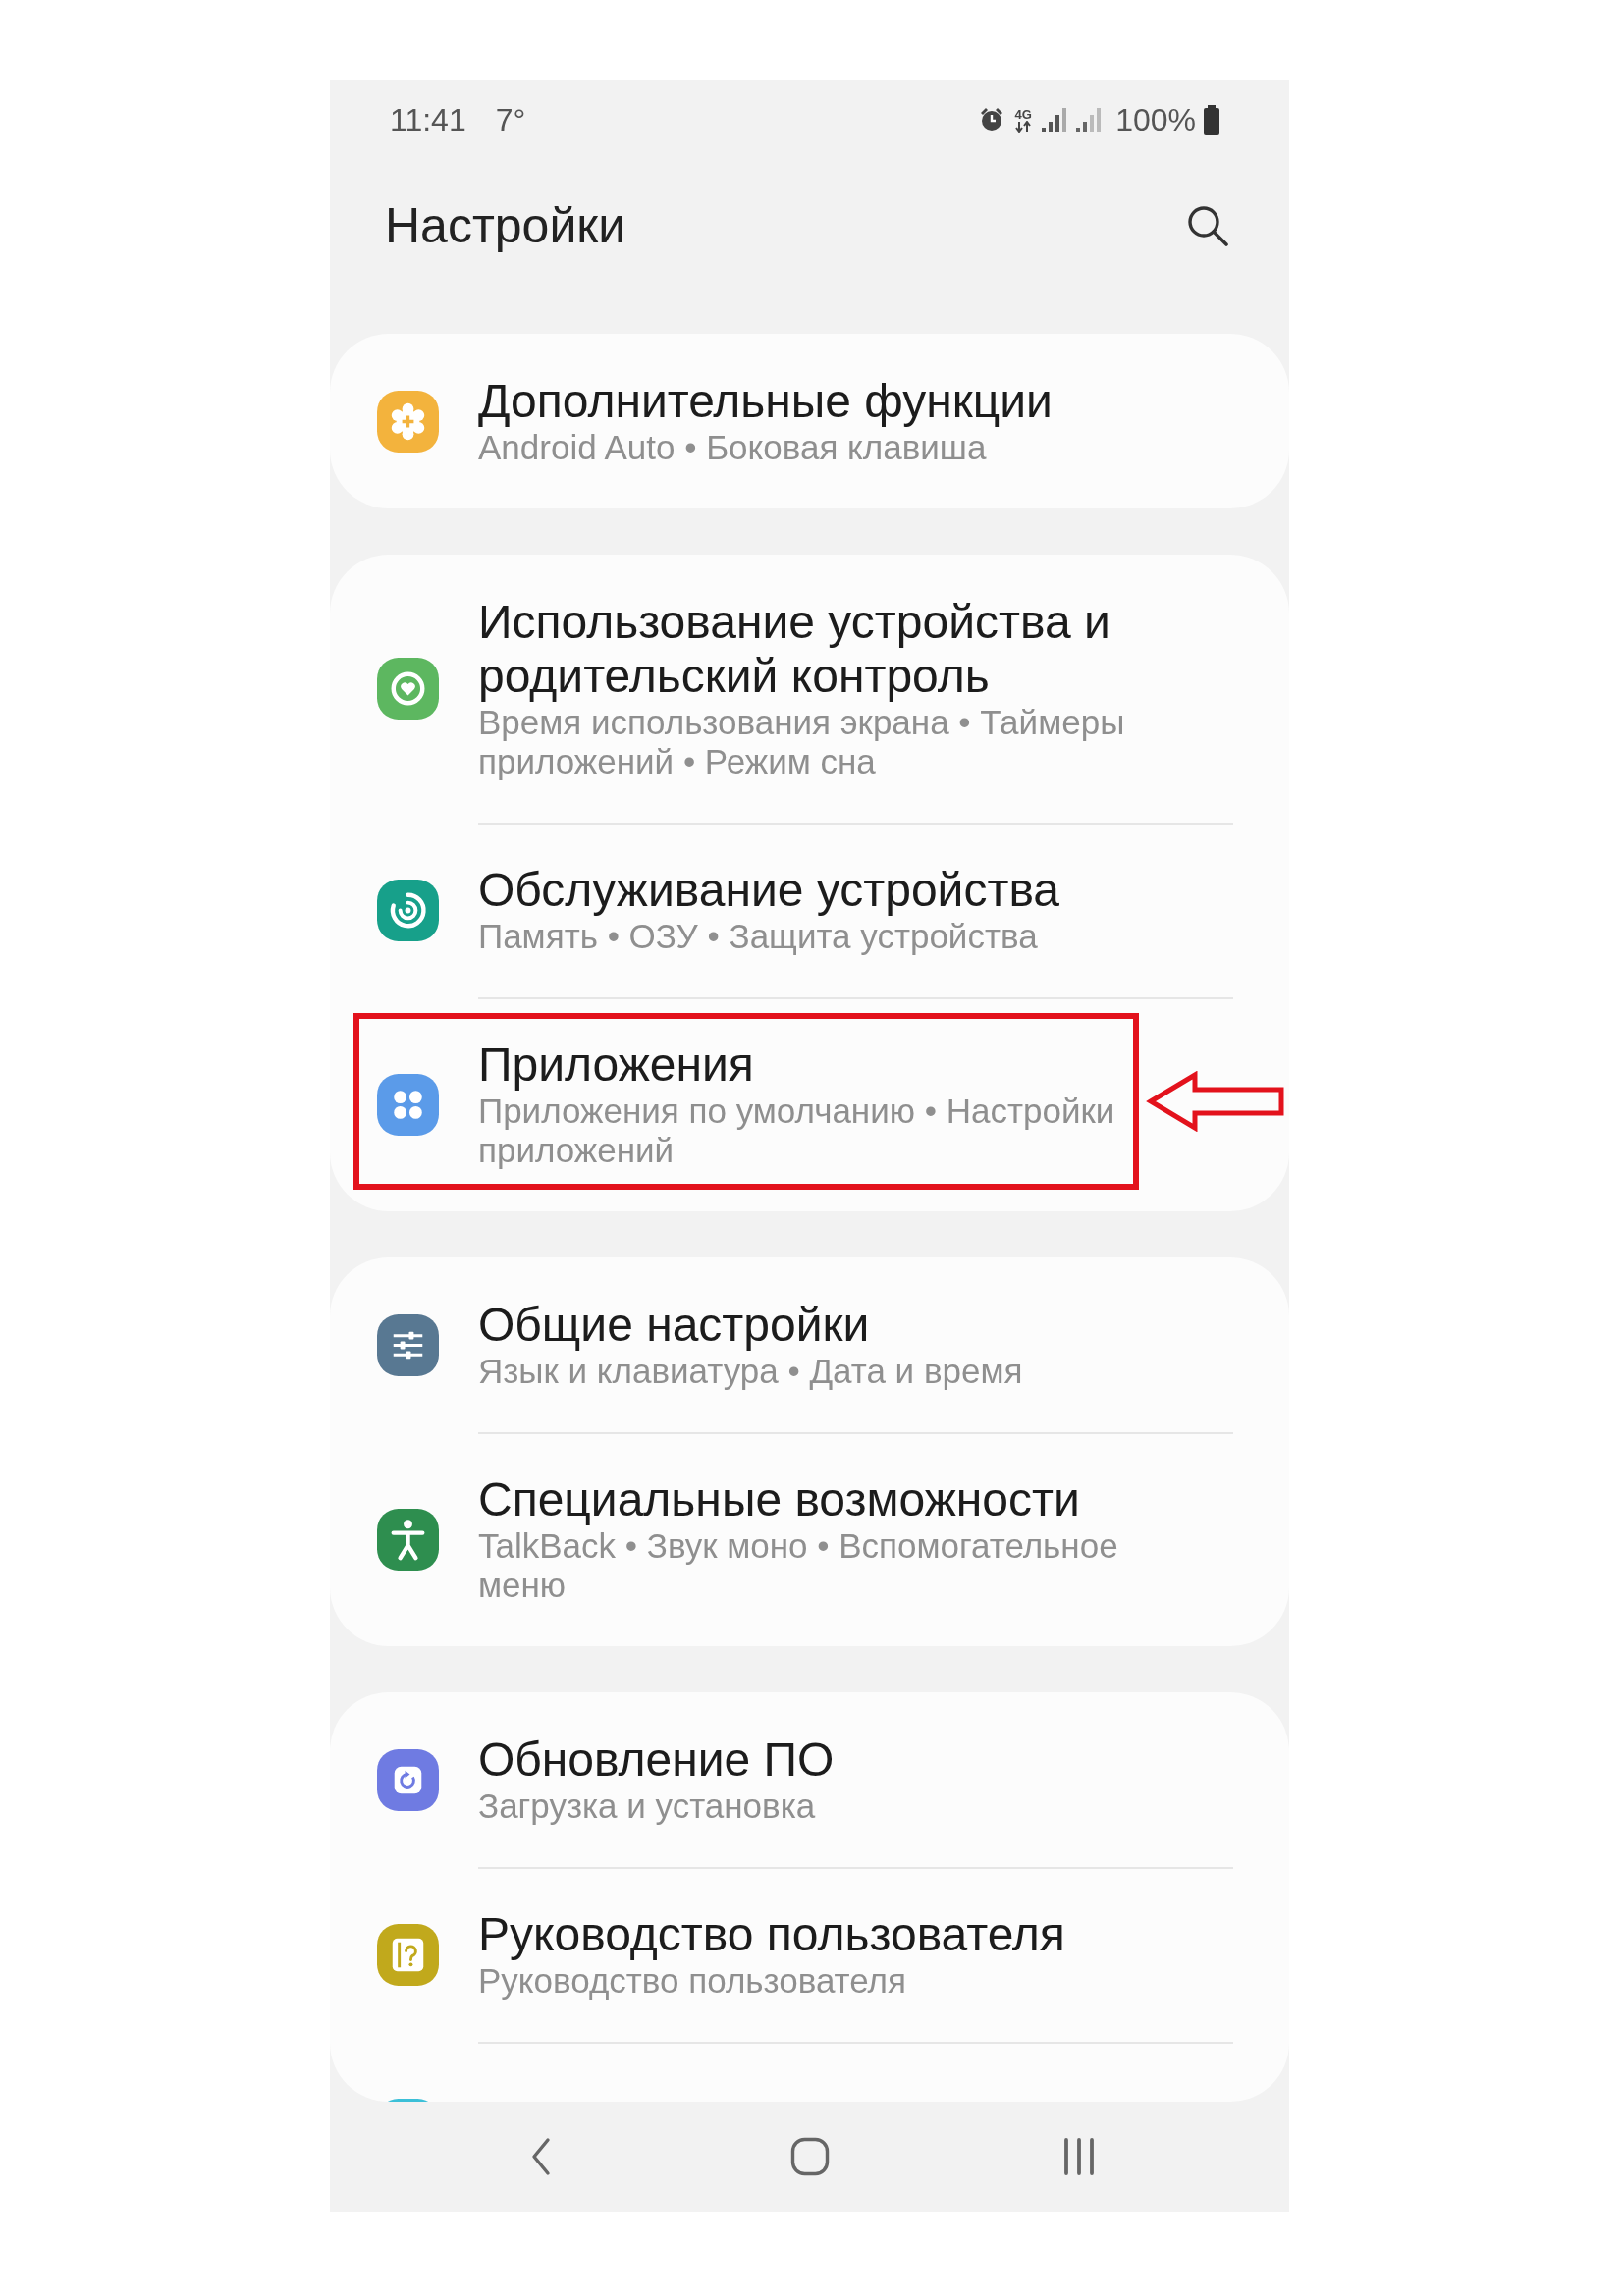  I want to click on clock-time: 11:41, so click(428, 119).